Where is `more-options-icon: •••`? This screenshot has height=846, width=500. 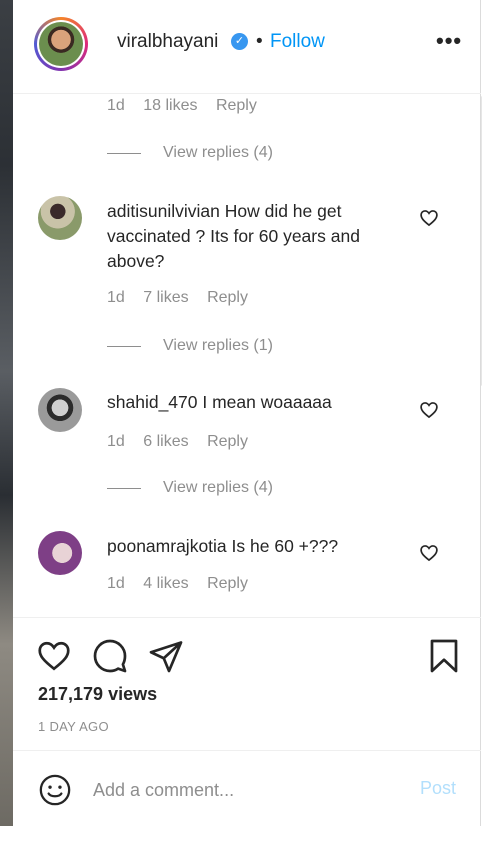 more-options-icon: ••• is located at coordinates (449, 41).